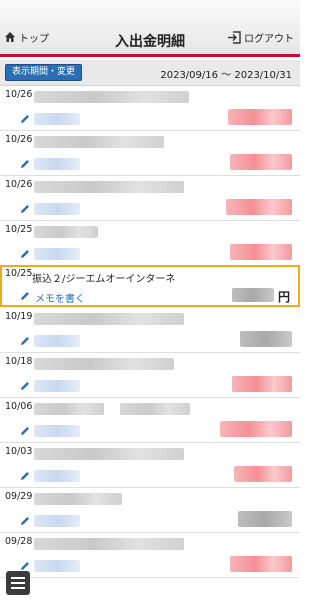  Describe the element at coordinates (150, 466) in the screenshot. I see `transaction-row: 10/03` at that location.